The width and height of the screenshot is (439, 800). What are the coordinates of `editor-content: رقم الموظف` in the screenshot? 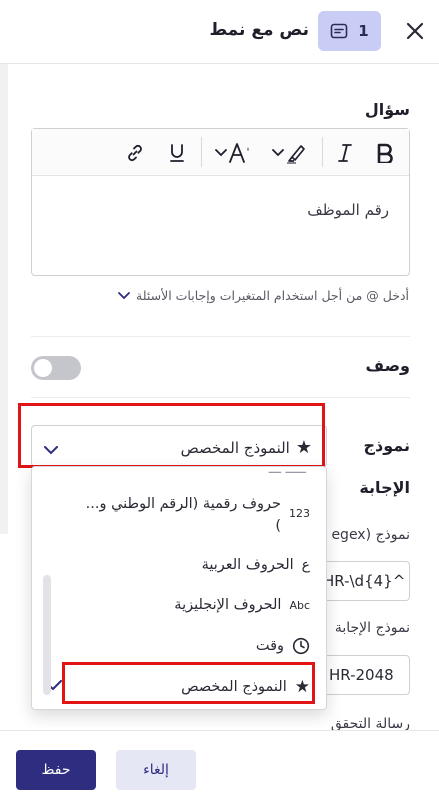 It's located at (348, 210).